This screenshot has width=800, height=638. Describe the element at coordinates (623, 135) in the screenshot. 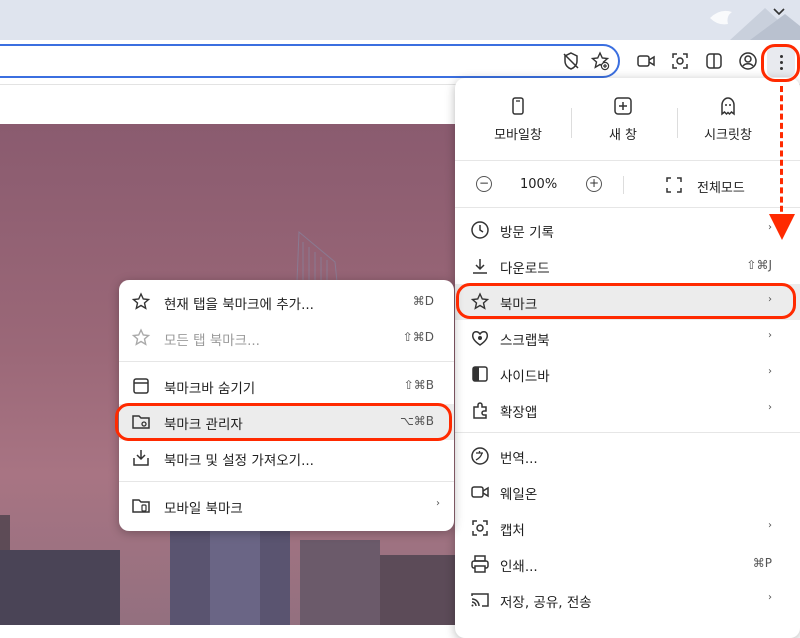

I see `new-window-label: 새 창` at that location.